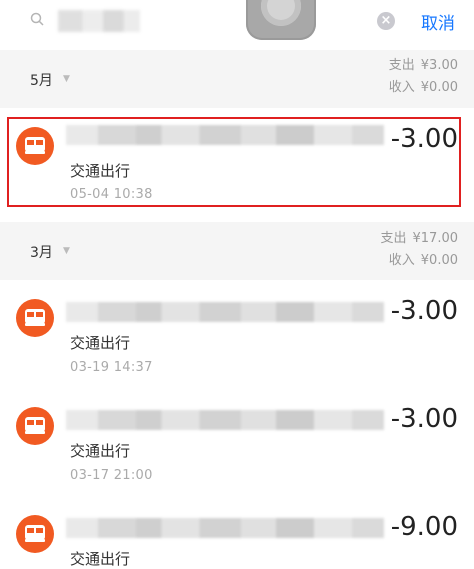 This screenshot has width=474, height=569. What do you see at coordinates (237, 23) in the screenshot?
I see `search-bar: × 取消` at bounding box center [237, 23].